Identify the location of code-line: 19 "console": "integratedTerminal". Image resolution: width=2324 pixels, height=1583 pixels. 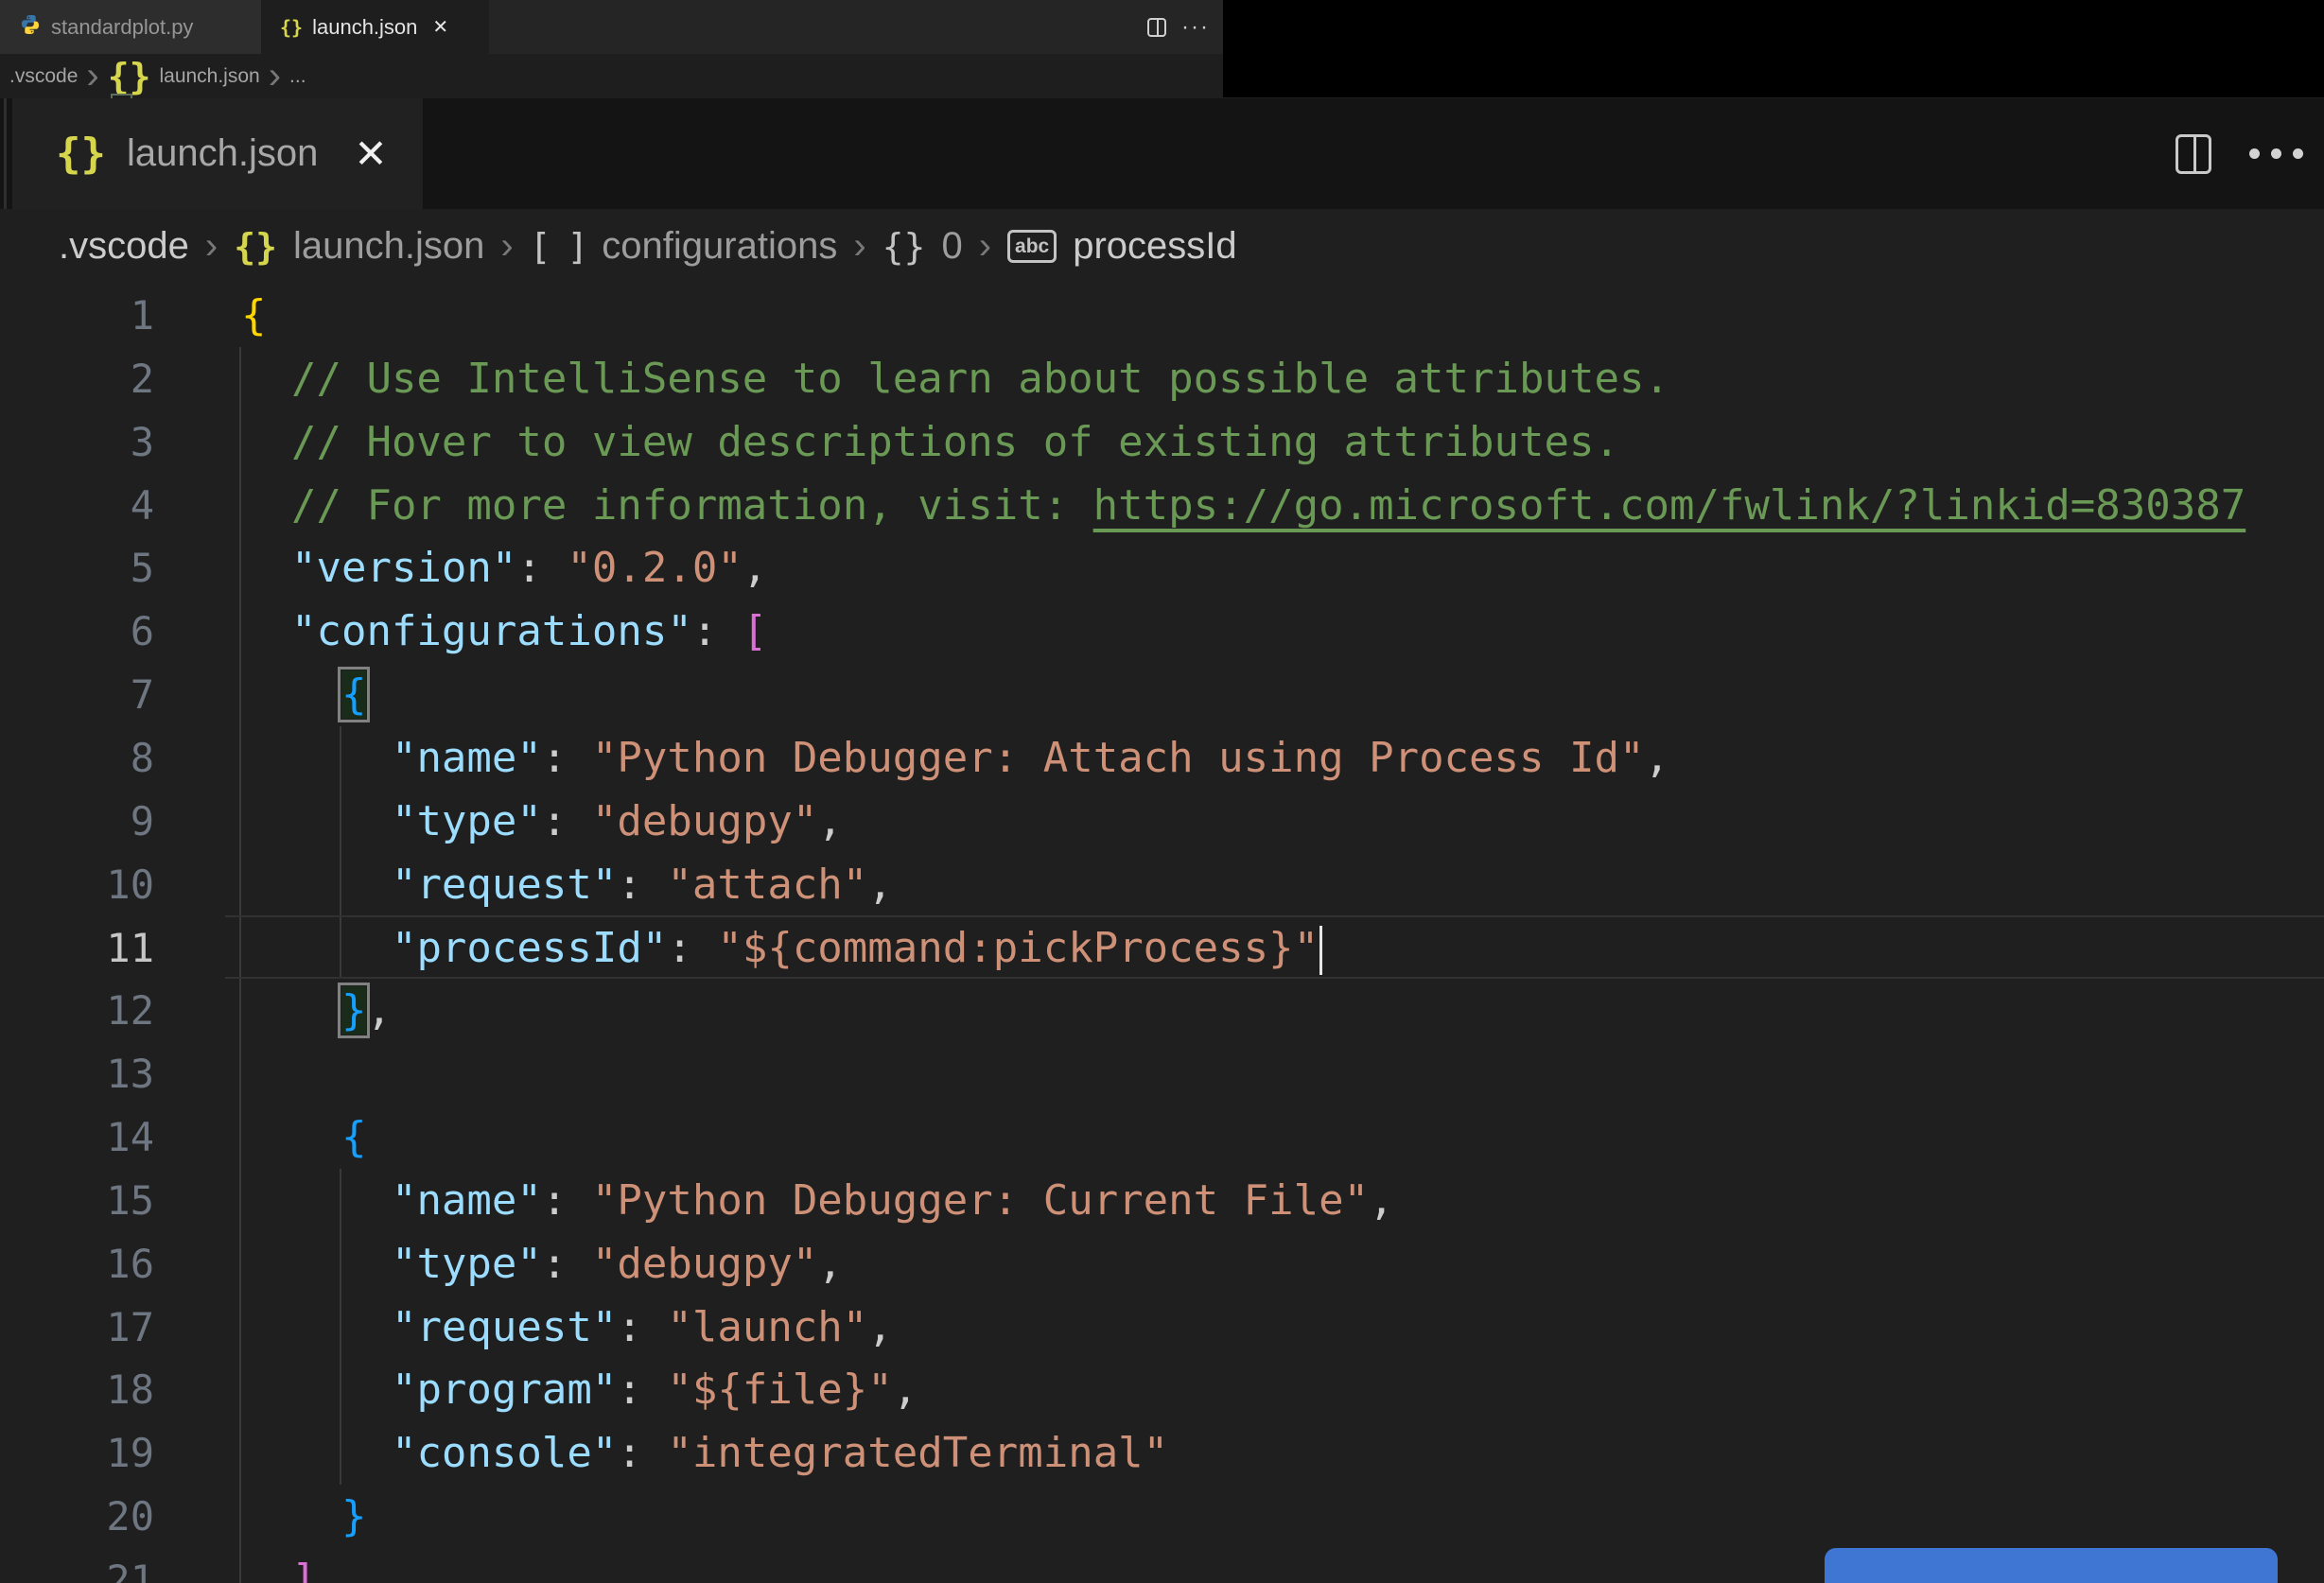
(1162, 1453).